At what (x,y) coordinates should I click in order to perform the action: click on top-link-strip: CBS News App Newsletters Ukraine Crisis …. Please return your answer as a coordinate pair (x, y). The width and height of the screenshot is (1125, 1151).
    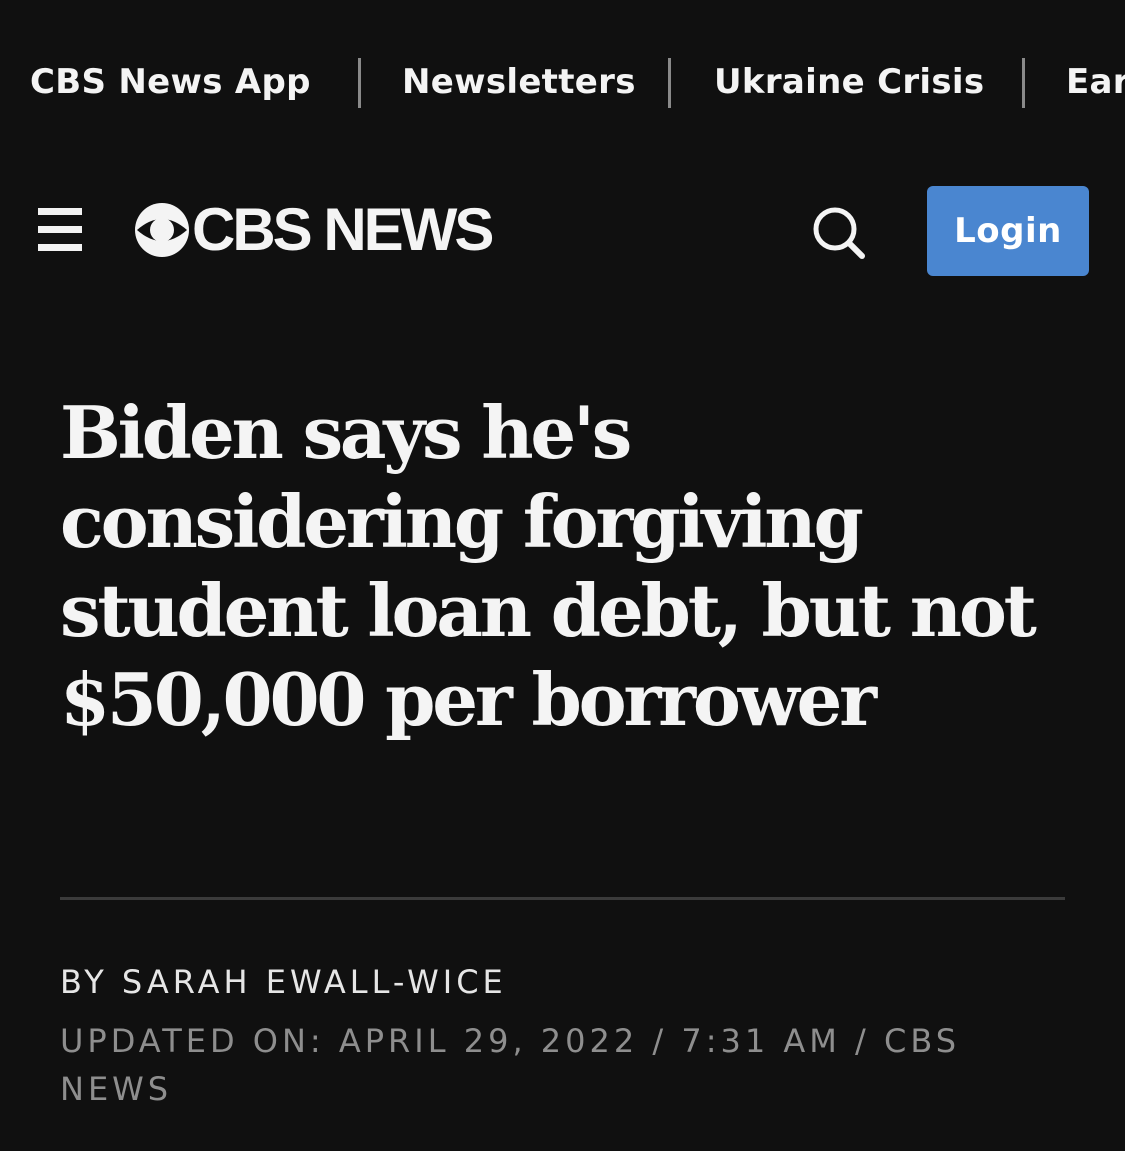
    Looking at the image, I should click on (562, 83).